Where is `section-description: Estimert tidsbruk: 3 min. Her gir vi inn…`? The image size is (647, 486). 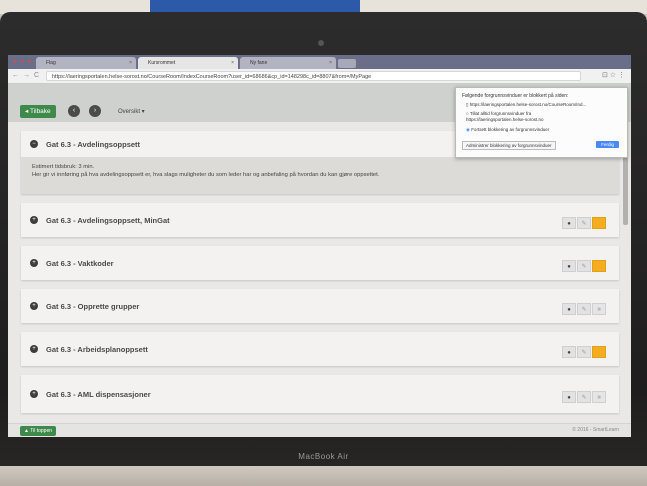 section-description: Estimert tidsbruk: 3 min. Her gir vi inn… is located at coordinates (320, 175).